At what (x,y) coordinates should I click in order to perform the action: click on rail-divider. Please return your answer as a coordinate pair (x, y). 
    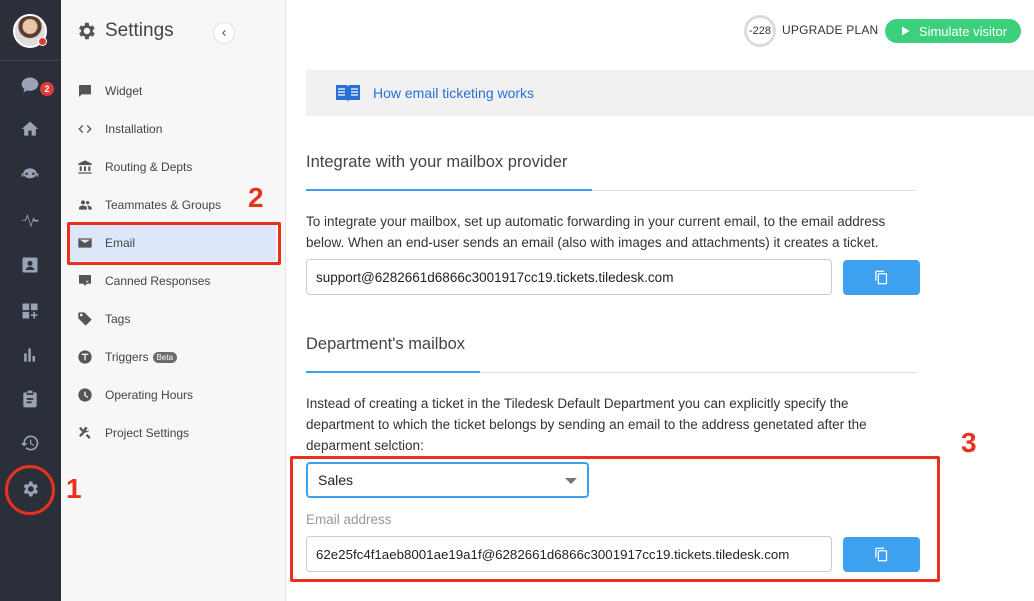
    Looking at the image, I should click on (30, 60).